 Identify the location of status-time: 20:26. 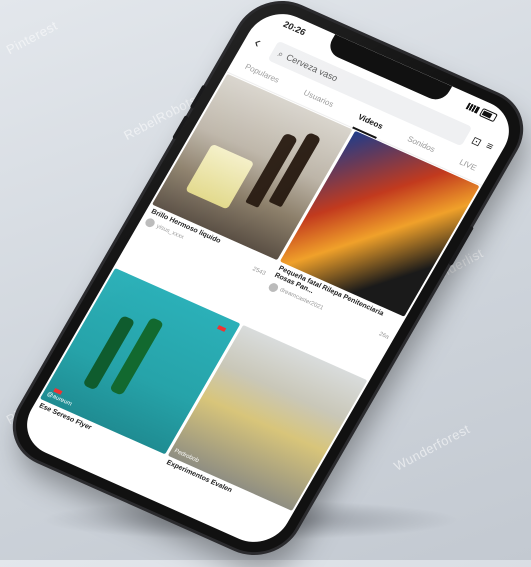
(294, 28).